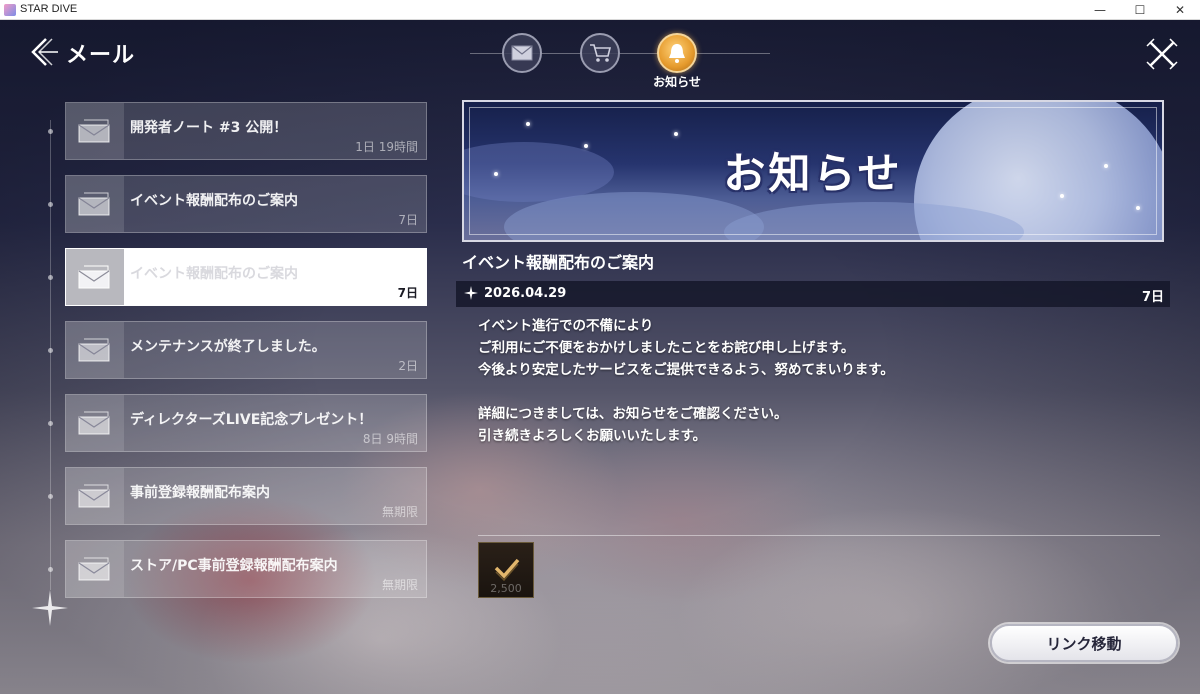 This screenshot has height=694, width=1200. Describe the element at coordinates (49, 9) in the screenshot. I see `window-title: STAR DIVE` at that location.